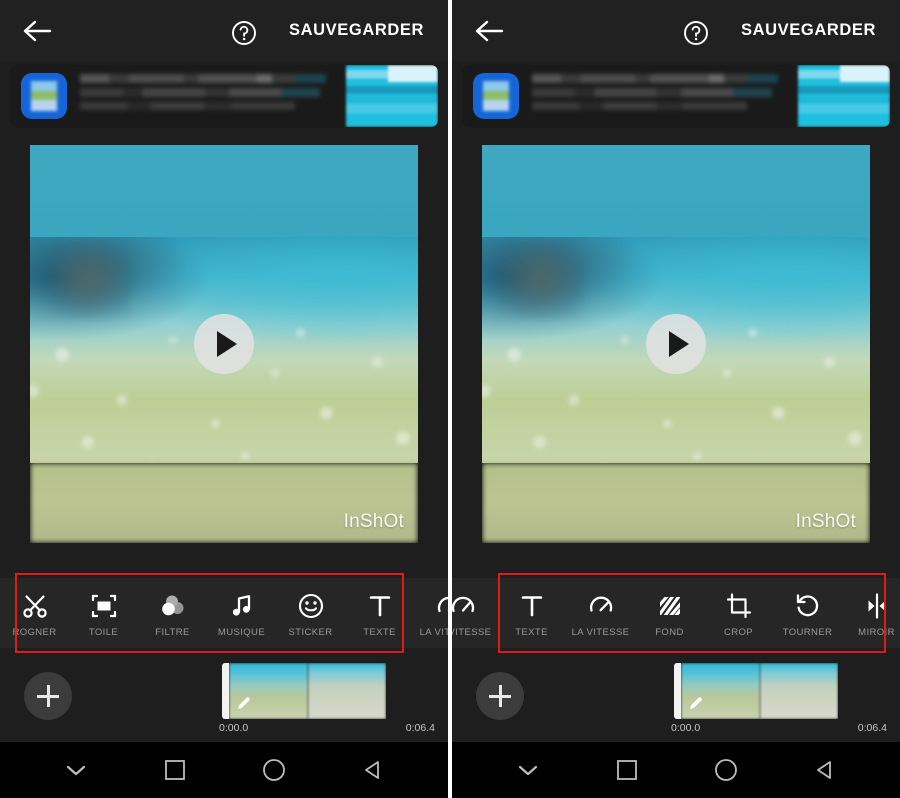 Image resolution: width=900 pixels, height=798 pixels. I want to click on tool-label: MIROIR, so click(876, 632).